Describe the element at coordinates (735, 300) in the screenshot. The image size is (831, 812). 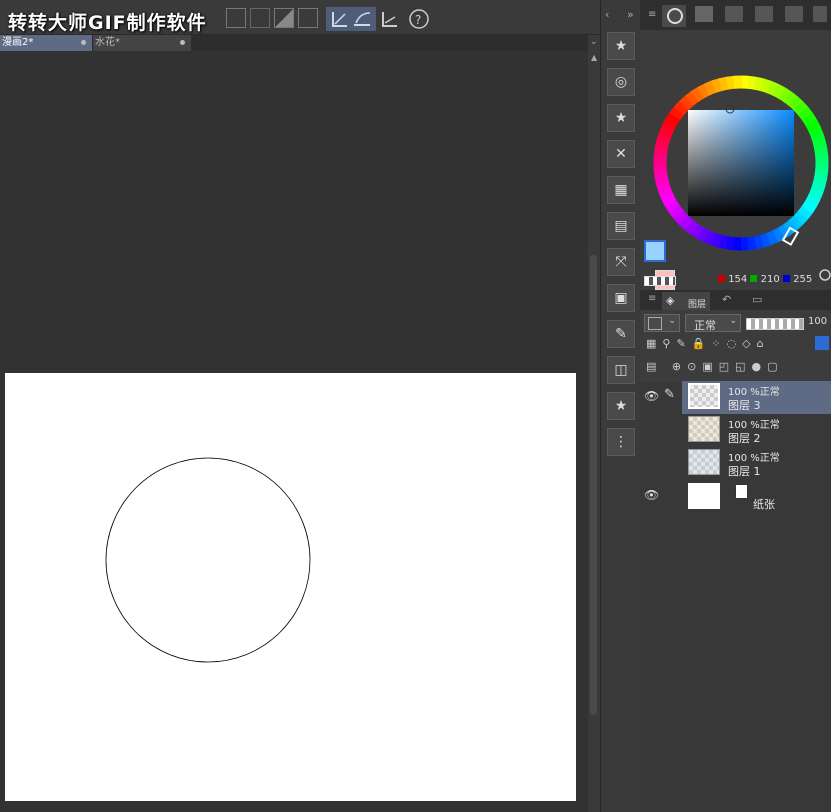
I see `layer-panel-header: ≡ ◈ 图层 ↶ ▭` at that location.